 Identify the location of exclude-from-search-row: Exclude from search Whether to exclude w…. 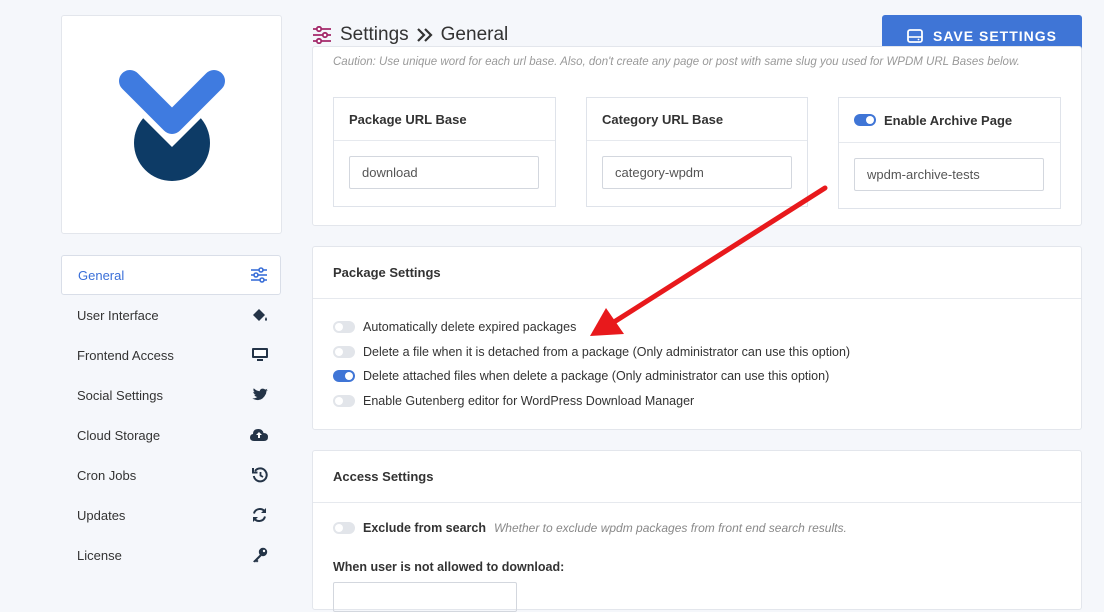
(590, 528).